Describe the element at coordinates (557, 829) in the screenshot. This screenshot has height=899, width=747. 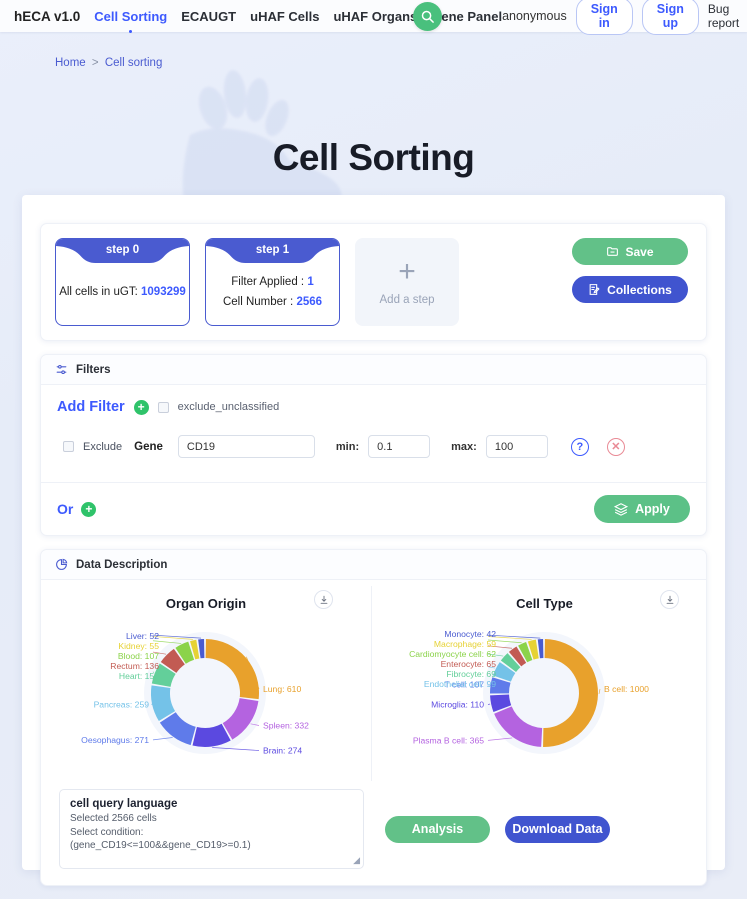
I see `download-data-button: Download Data` at that location.